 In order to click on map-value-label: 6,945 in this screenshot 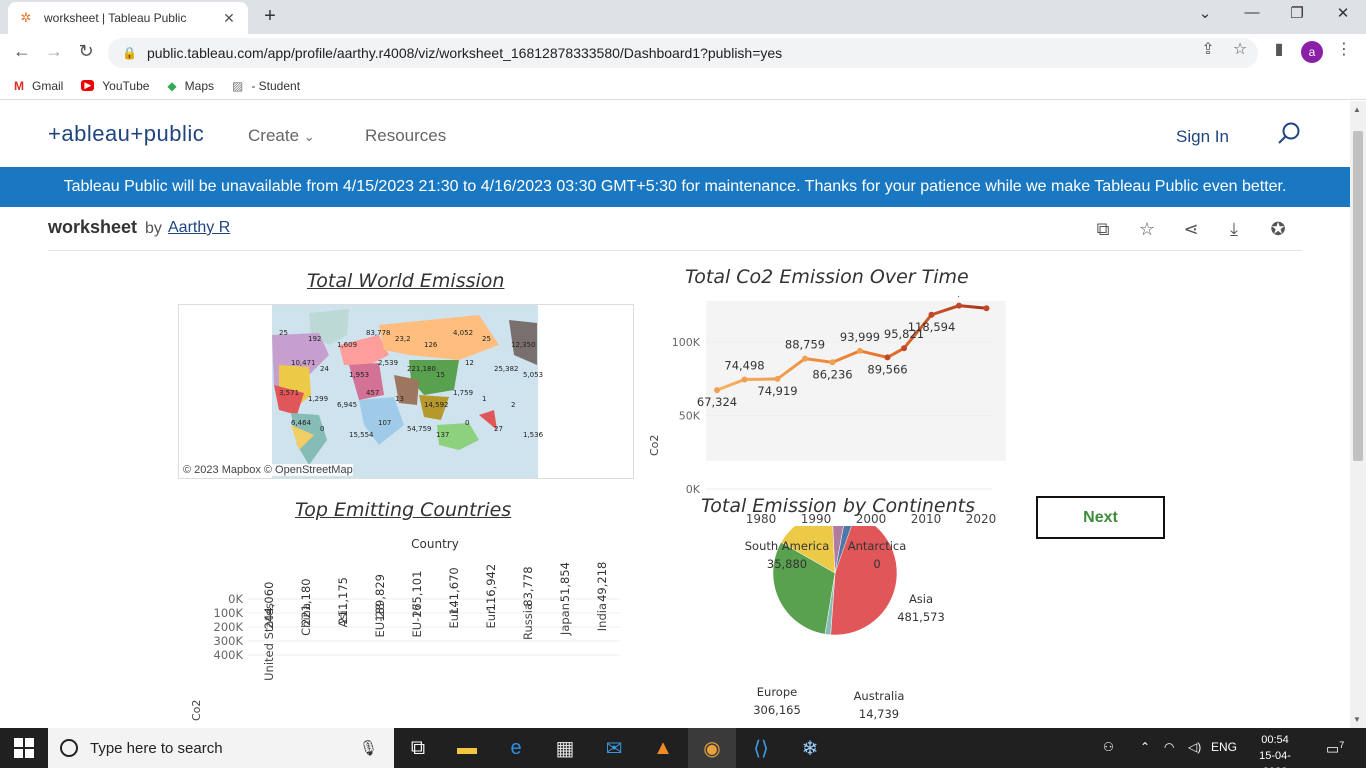, I will do `click(347, 405)`.